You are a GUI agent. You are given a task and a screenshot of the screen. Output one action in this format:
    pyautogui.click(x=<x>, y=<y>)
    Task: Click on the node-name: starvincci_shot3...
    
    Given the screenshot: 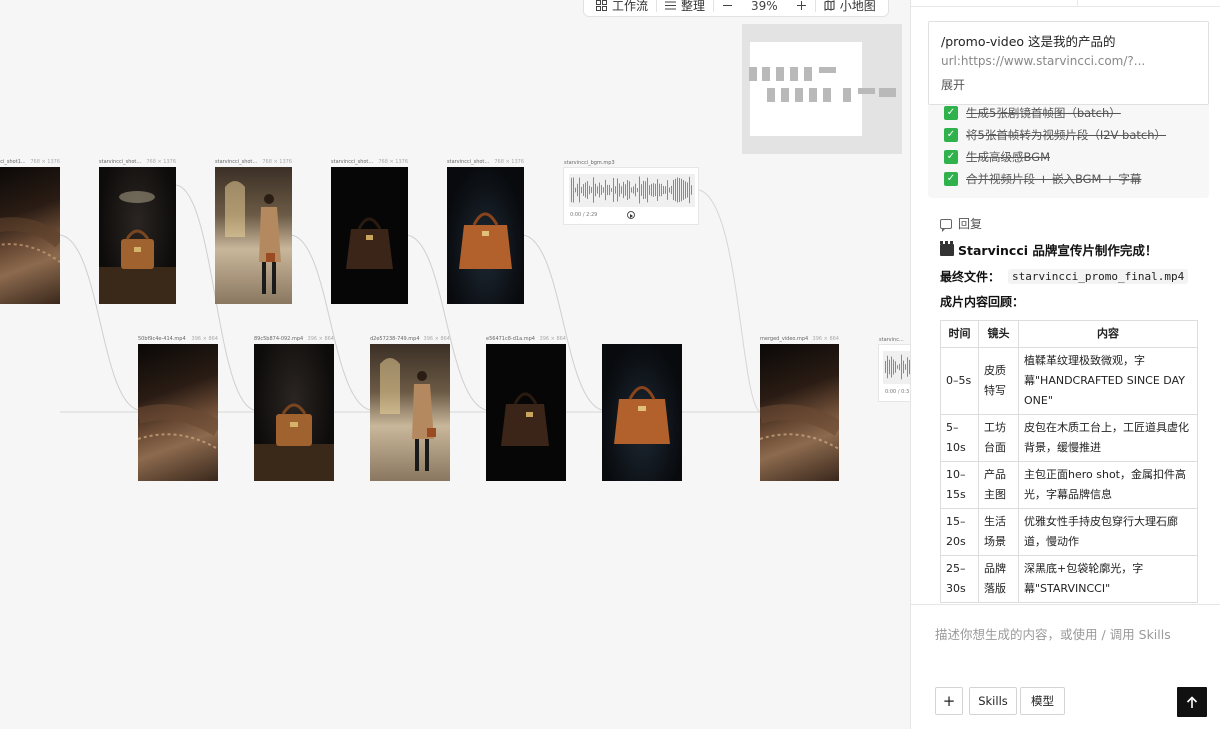 What is the action you would take?
    pyautogui.click(x=469, y=162)
    